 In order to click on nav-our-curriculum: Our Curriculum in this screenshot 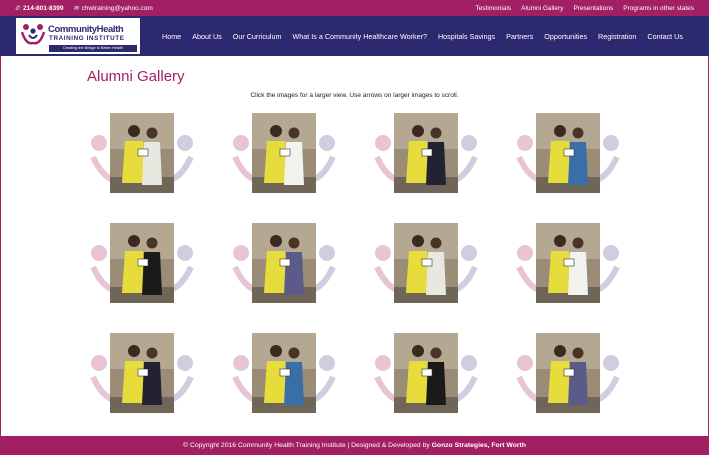, I will do `click(257, 36)`.